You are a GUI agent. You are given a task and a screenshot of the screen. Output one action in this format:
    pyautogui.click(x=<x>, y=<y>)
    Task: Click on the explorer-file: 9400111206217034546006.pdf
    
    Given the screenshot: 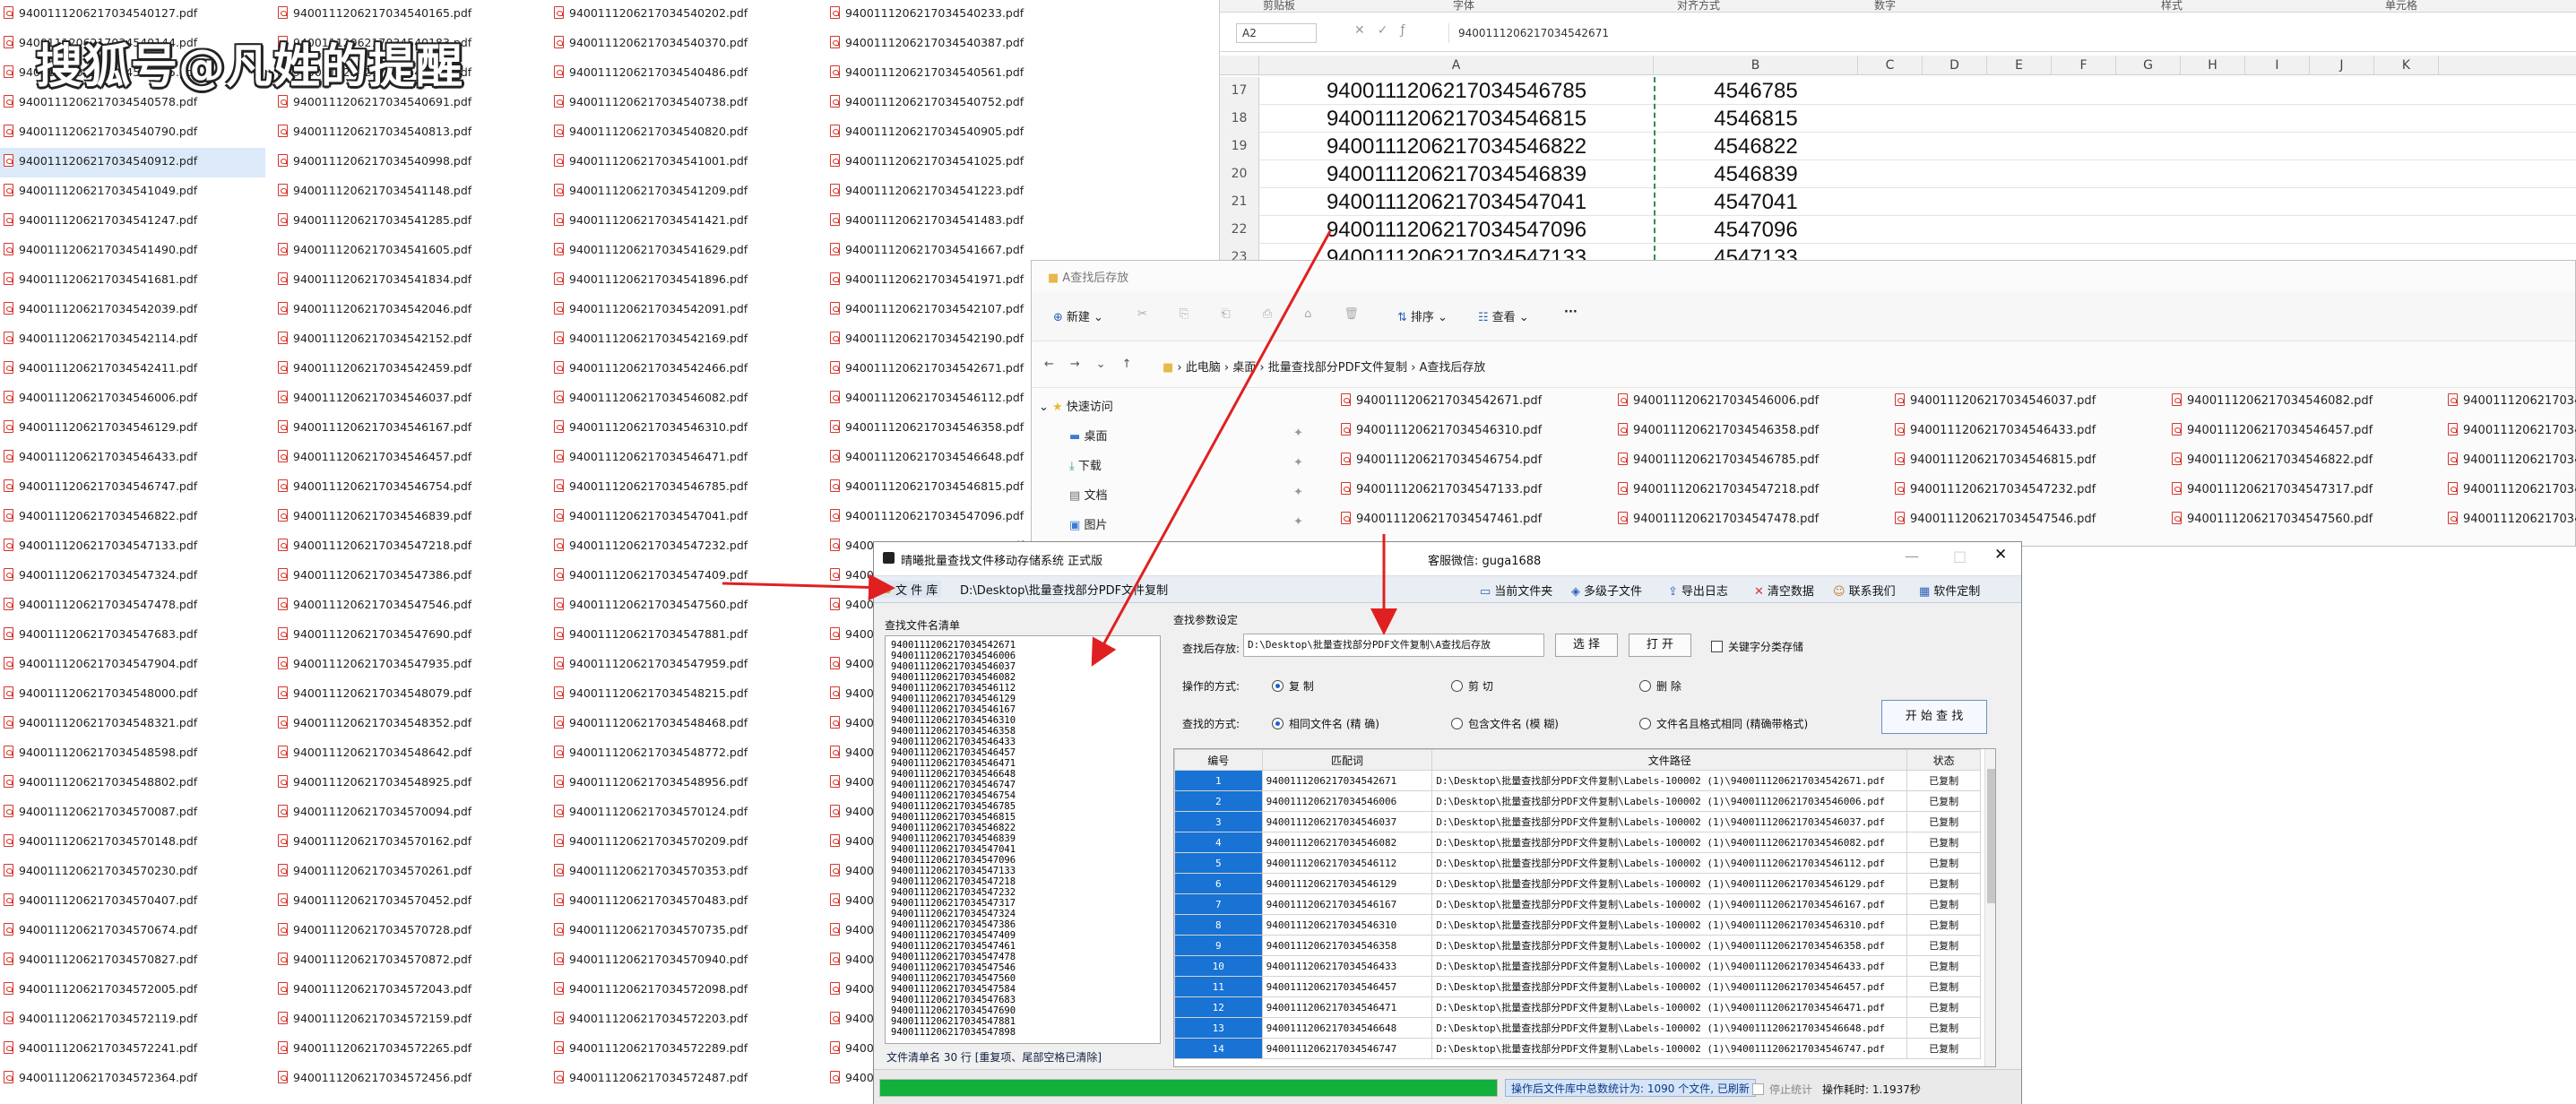 What is the action you would take?
    pyautogui.click(x=1718, y=400)
    